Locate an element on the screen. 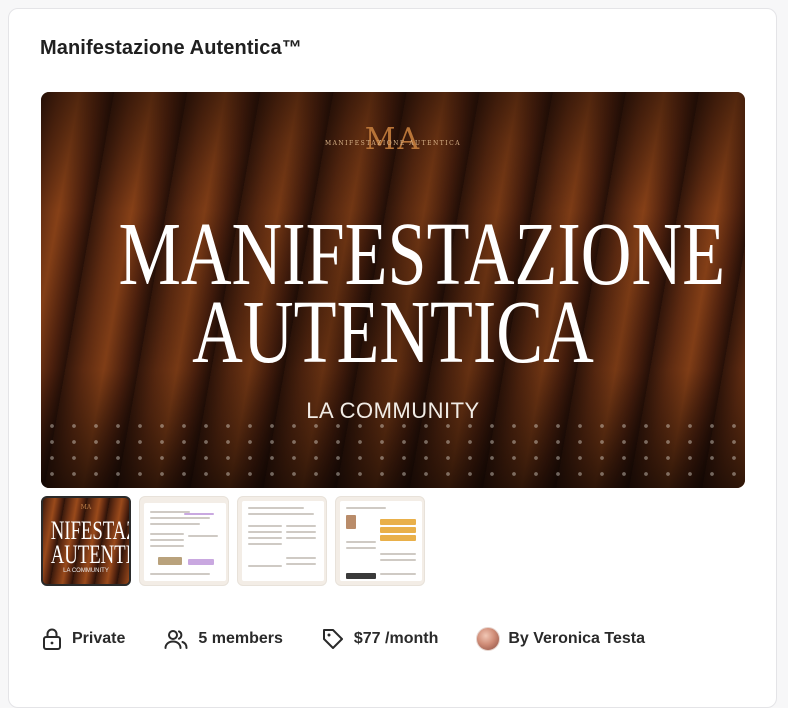 This screenshot has width=788, height=708. tag-icon is located at coordinates (333, 639).